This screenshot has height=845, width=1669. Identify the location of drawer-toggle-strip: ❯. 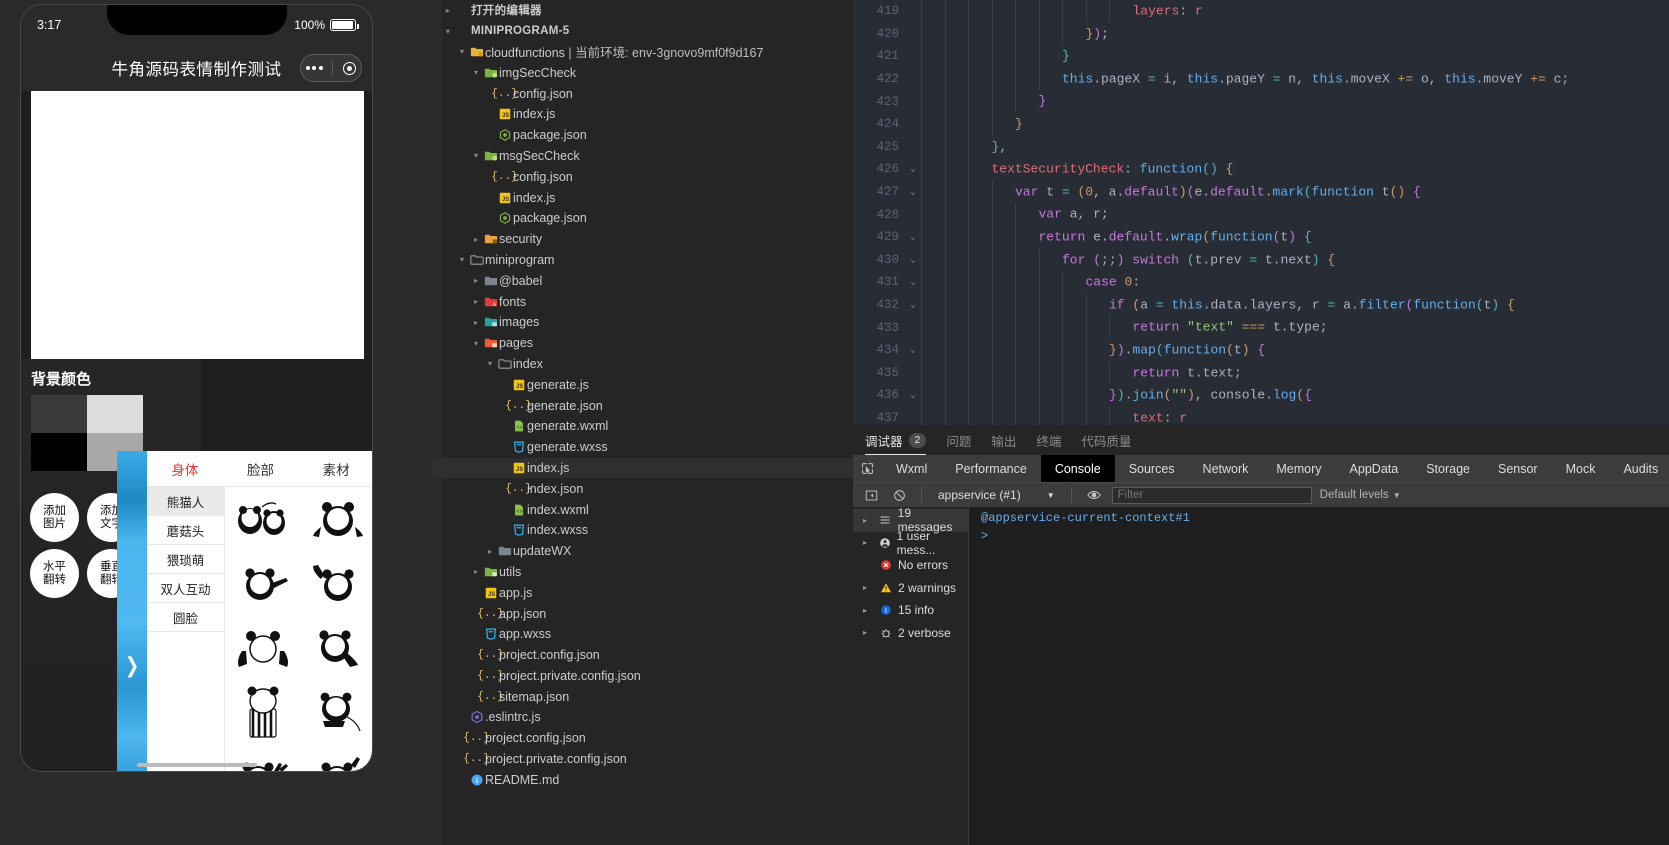
(132, 611).